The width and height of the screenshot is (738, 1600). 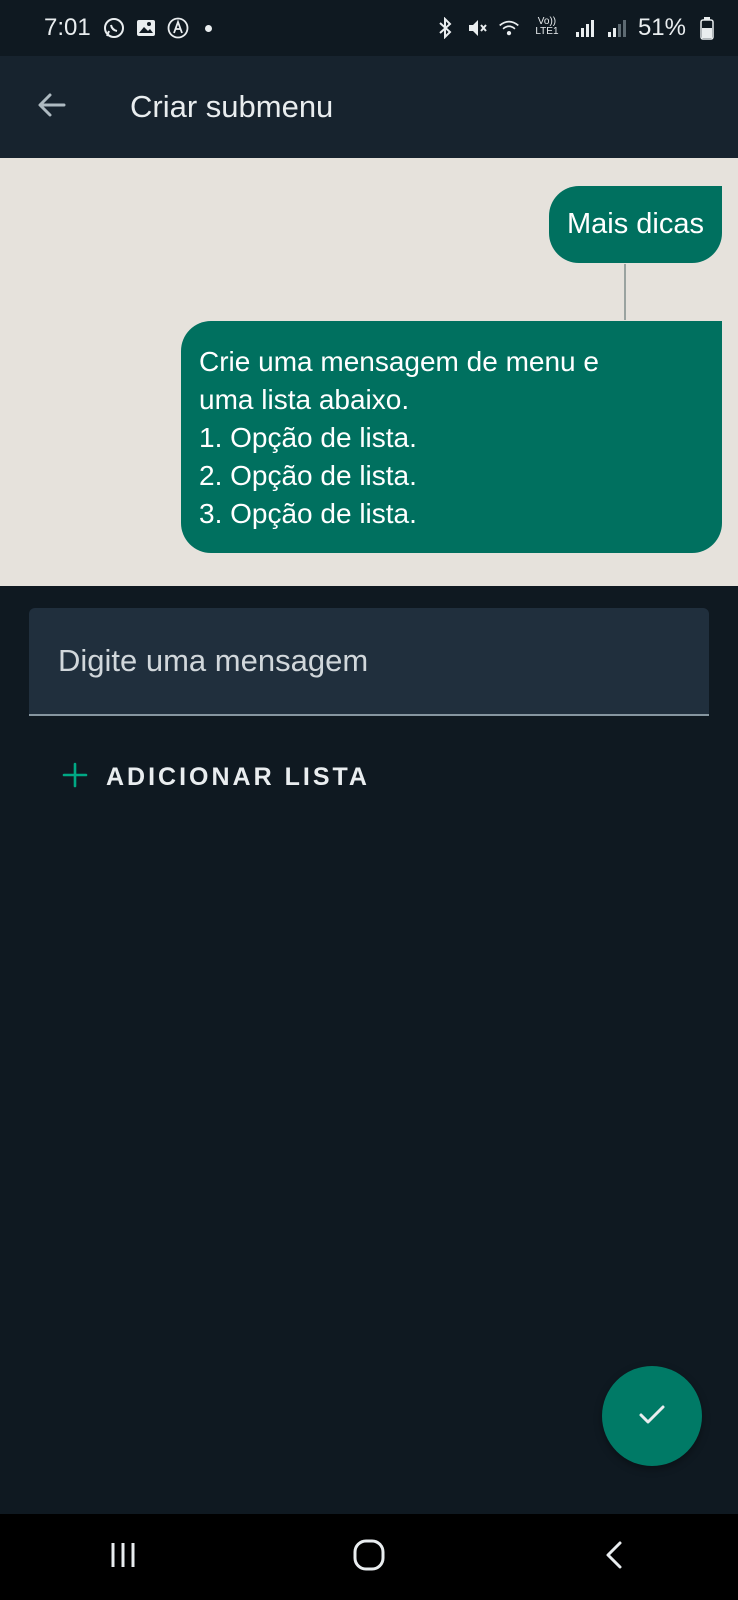 What do you see at coordinates (146, 28) in the screenshot?
I see `gallery-icon` at bounding box center [146, 28].